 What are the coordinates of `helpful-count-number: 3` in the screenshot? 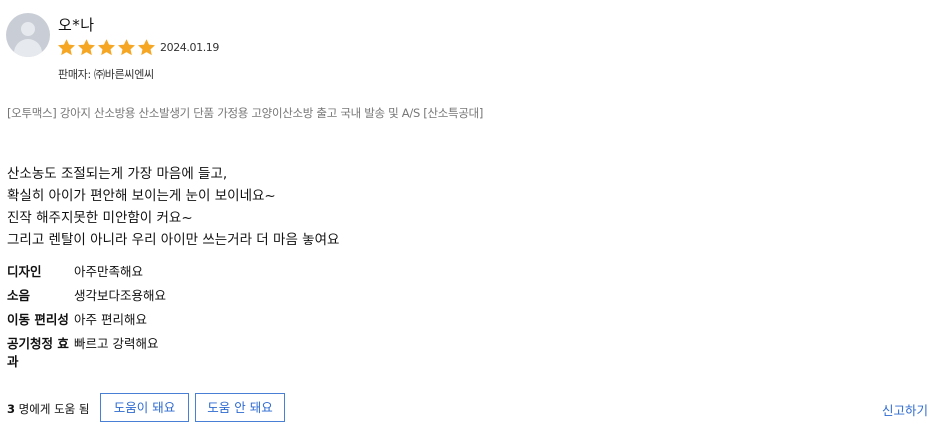 It's located at (11, 409).